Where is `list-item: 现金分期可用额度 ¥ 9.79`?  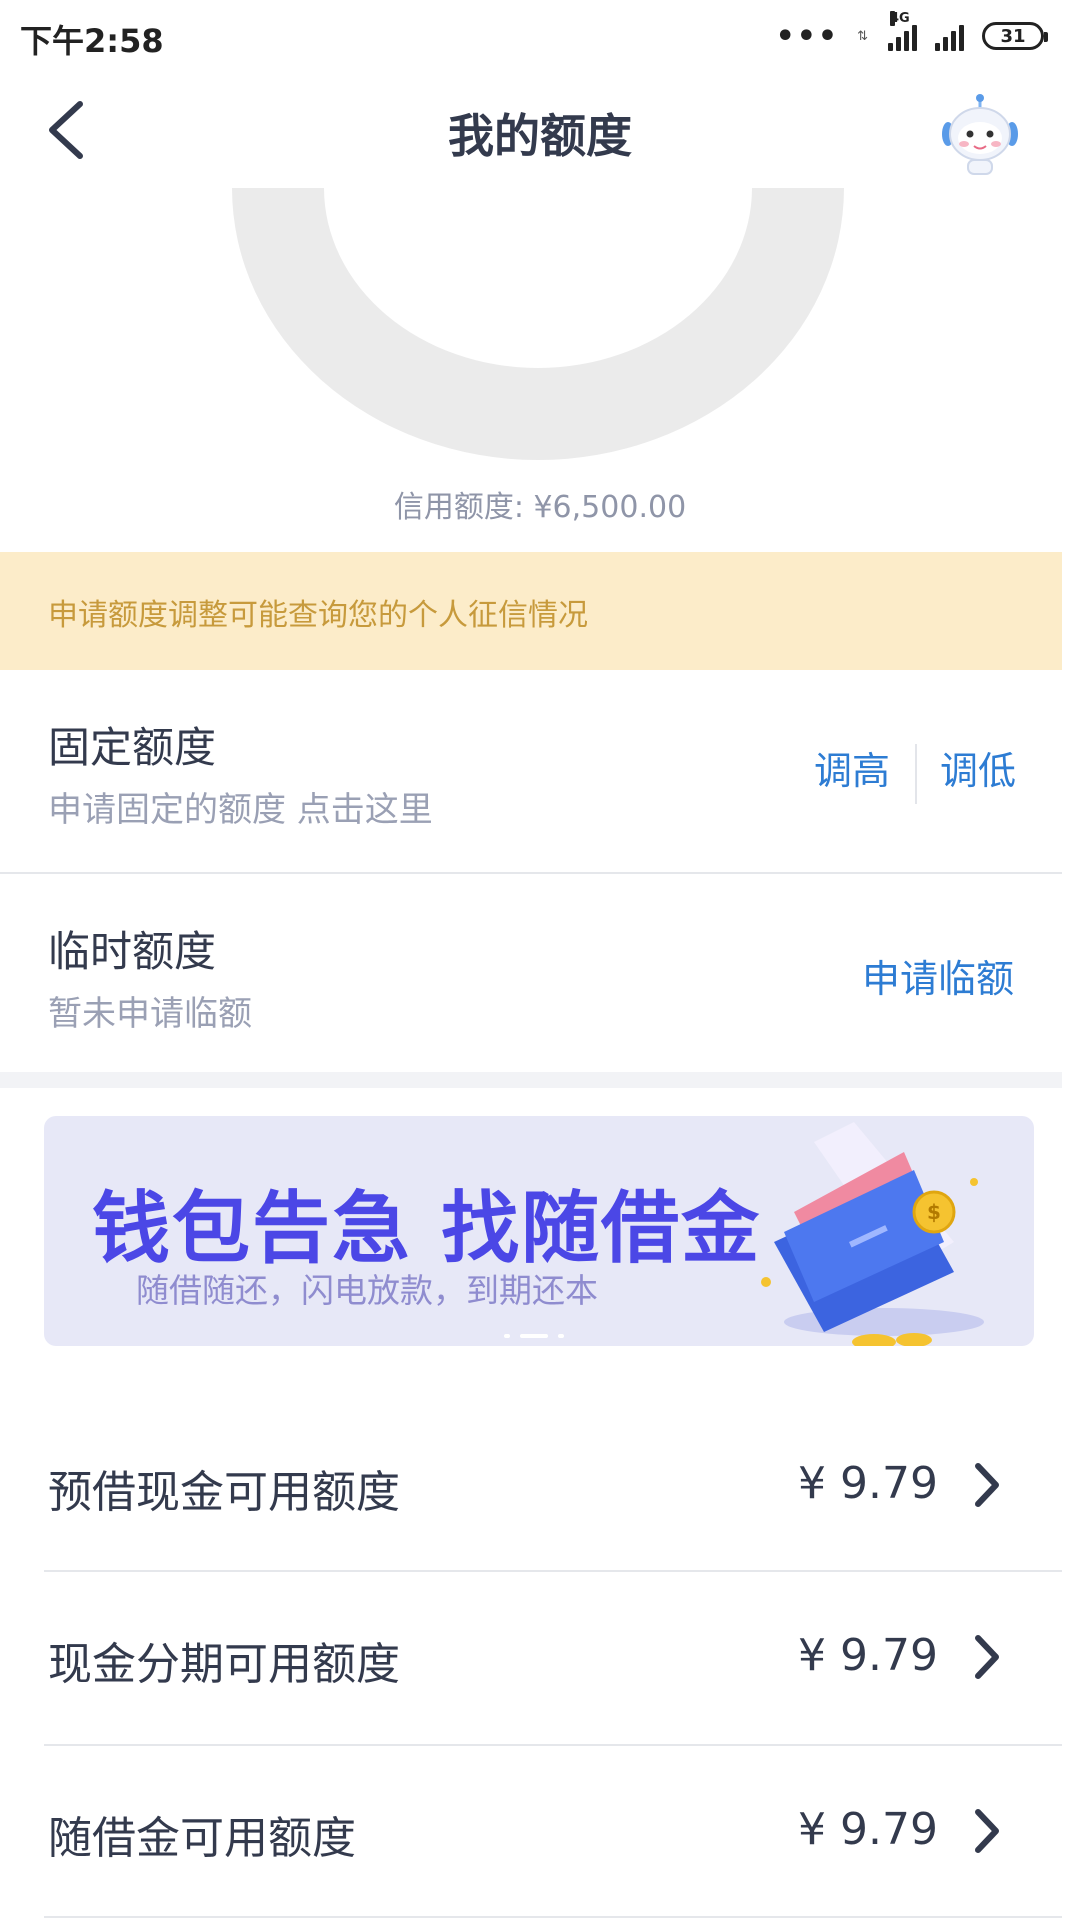 list-item: 现金分期可用额度 ¥ 9.79 is located at coordinates (531, 1658).